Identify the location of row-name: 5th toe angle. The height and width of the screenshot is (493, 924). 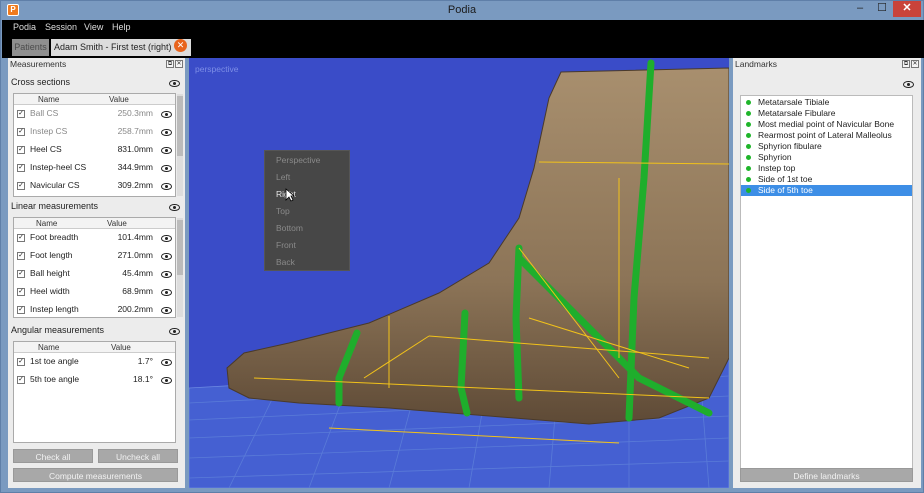
(55, 379).